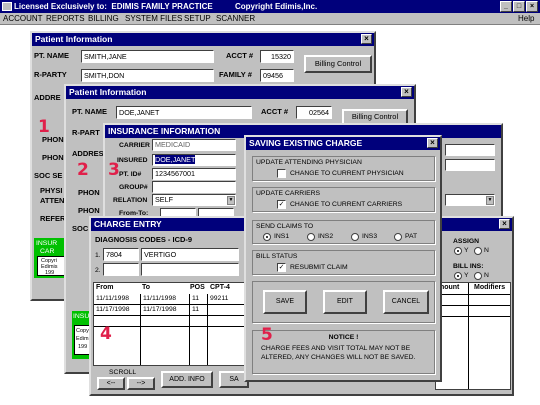  What do you see at coordinates (50, 74) in the screenshot?
I see `rparty-label: R-PARTY` at bounding box center [50, 74].